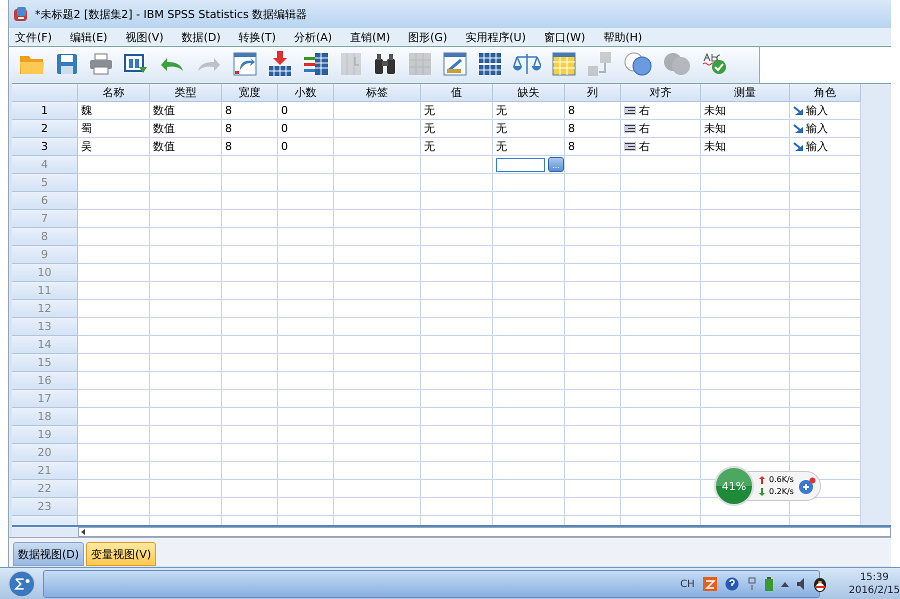 The image size is (900, 599). I want to click on language-indicator: CH, so click(687, 584).